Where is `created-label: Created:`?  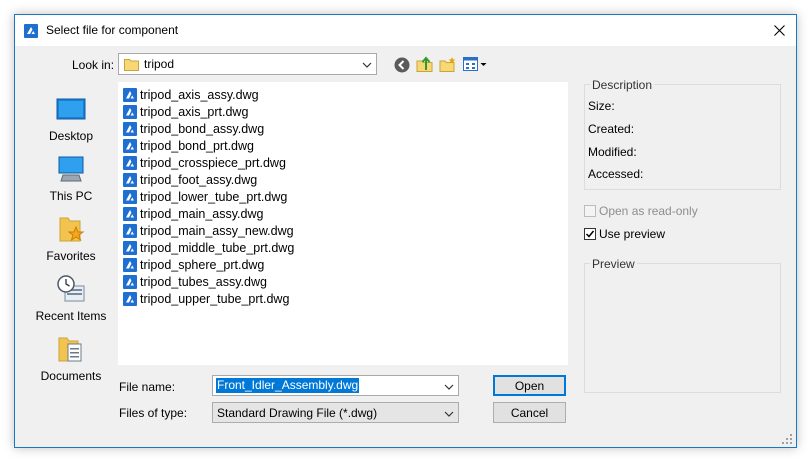
created-label: Created: is located at coordinates (611, 129).